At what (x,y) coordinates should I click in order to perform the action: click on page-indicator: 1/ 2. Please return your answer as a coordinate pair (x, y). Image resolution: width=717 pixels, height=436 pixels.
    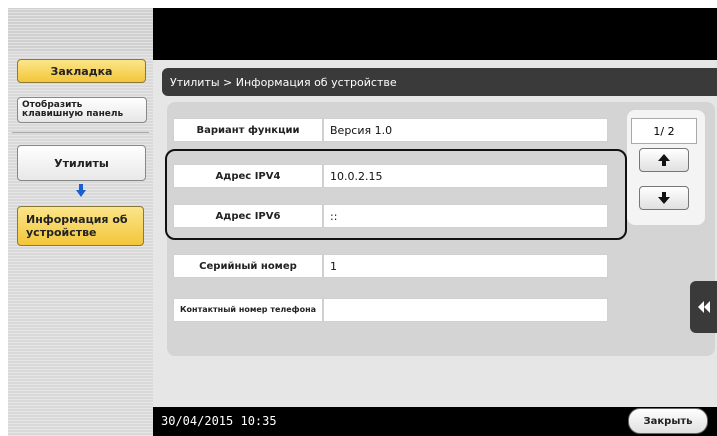
    Looking at the image, I should click on (664, 131).